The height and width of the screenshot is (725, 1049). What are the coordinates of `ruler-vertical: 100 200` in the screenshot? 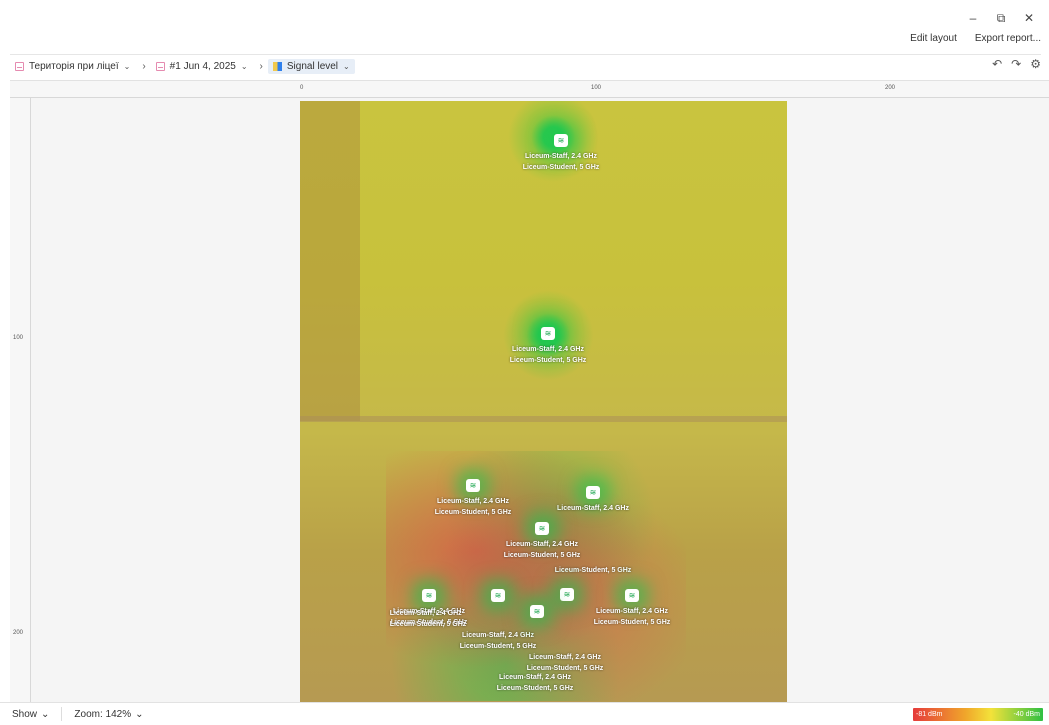 It's located at (20, 400).